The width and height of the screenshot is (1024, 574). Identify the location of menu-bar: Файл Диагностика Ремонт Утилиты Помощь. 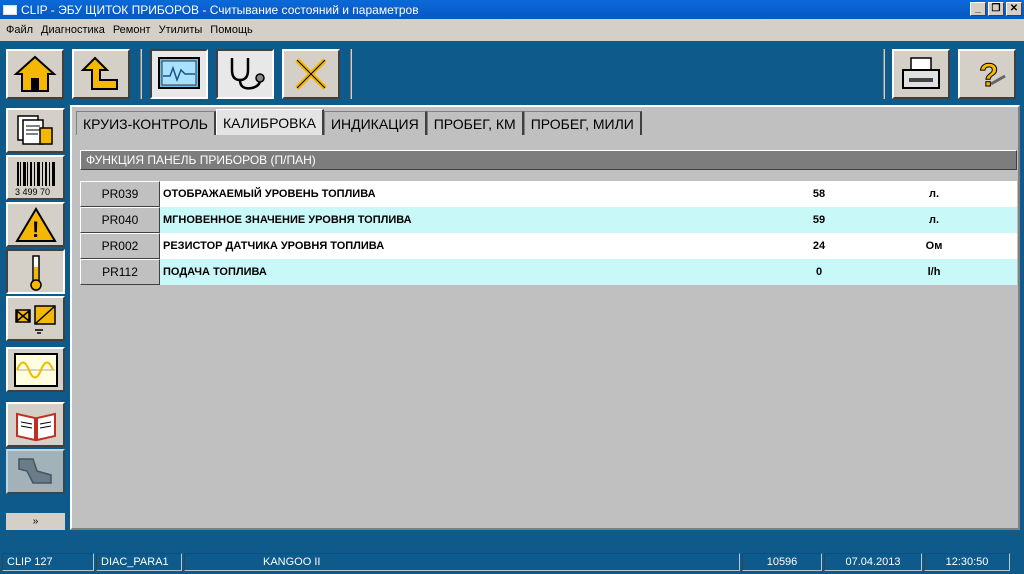
(512, 30).